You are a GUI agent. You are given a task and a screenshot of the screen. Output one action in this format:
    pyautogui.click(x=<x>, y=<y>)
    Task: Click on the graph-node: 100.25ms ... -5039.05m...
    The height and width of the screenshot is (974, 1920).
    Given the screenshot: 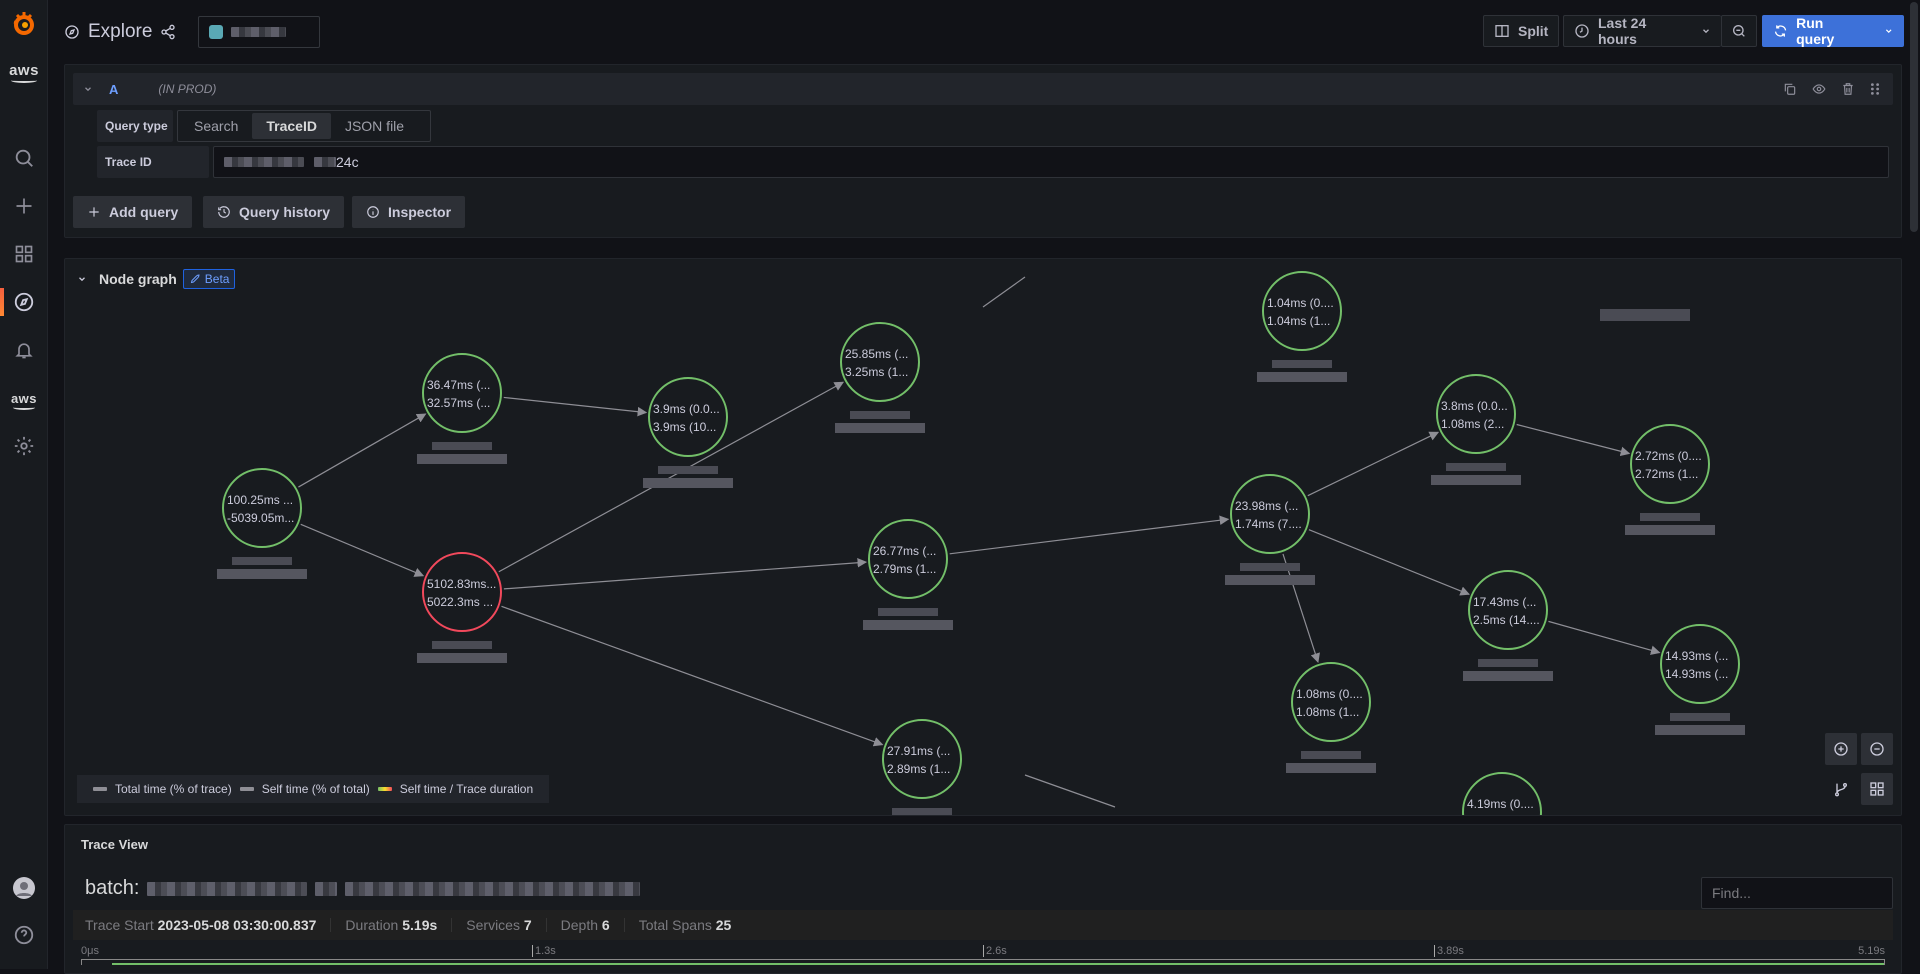 What is the action you would take?
    pyautogui.click(x=262, y=523)
    